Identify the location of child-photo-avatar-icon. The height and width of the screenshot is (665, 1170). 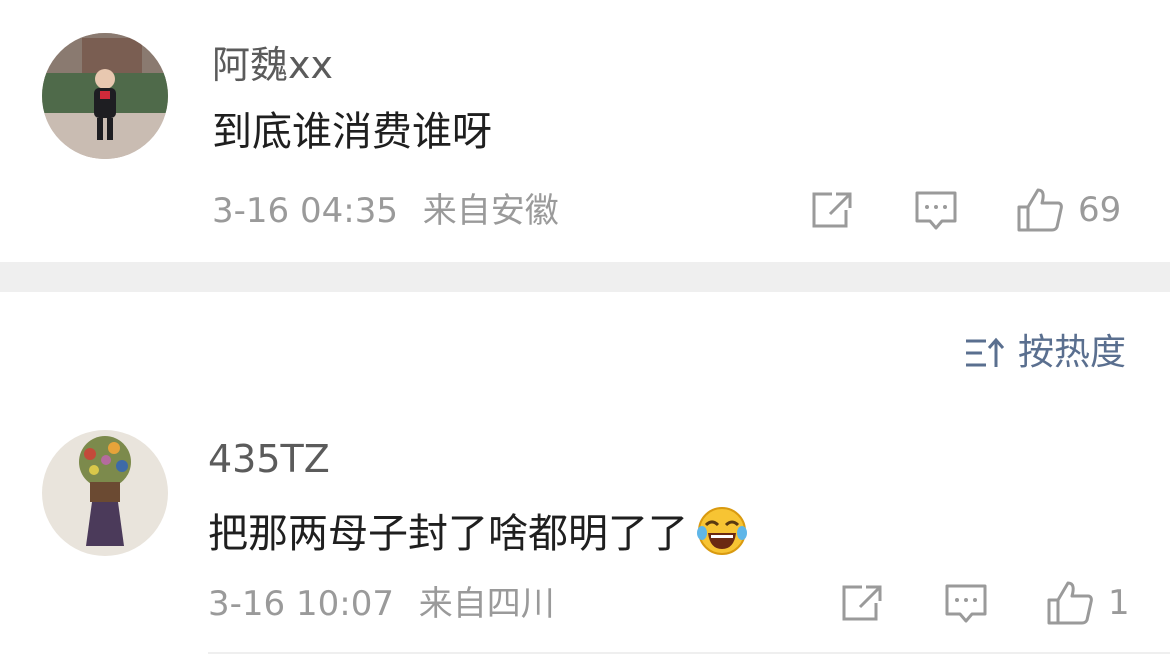
(105, 96).